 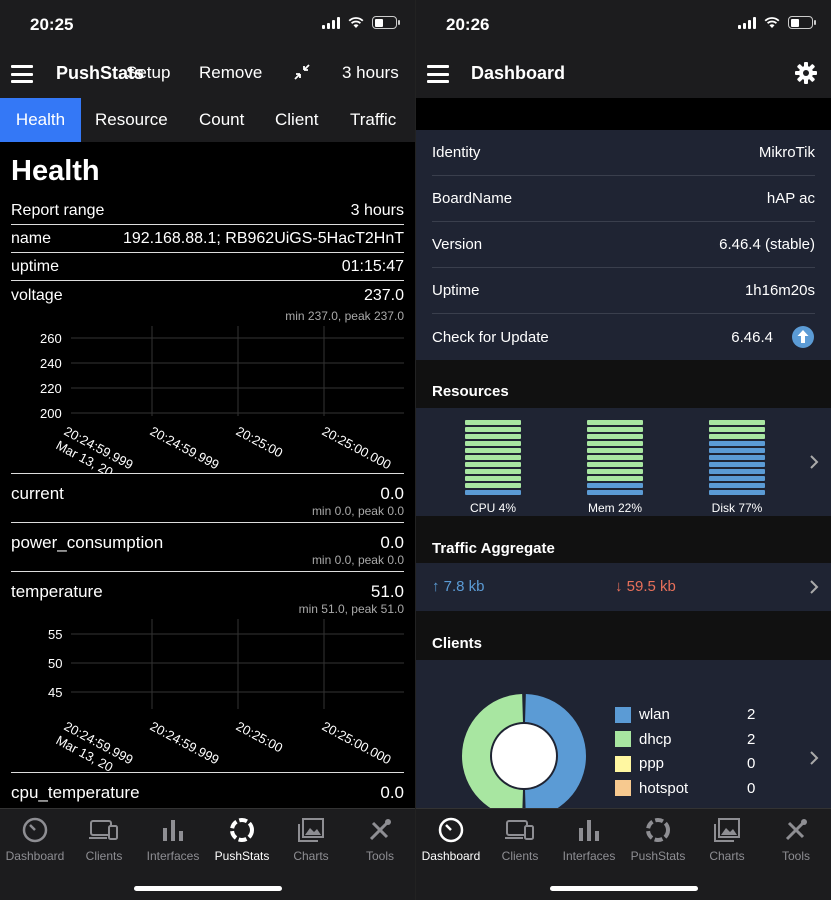 What do you see at coordinates (221, 120) in the screenshot?
I see `tab-count: Count` at bounding box center [221, 120].